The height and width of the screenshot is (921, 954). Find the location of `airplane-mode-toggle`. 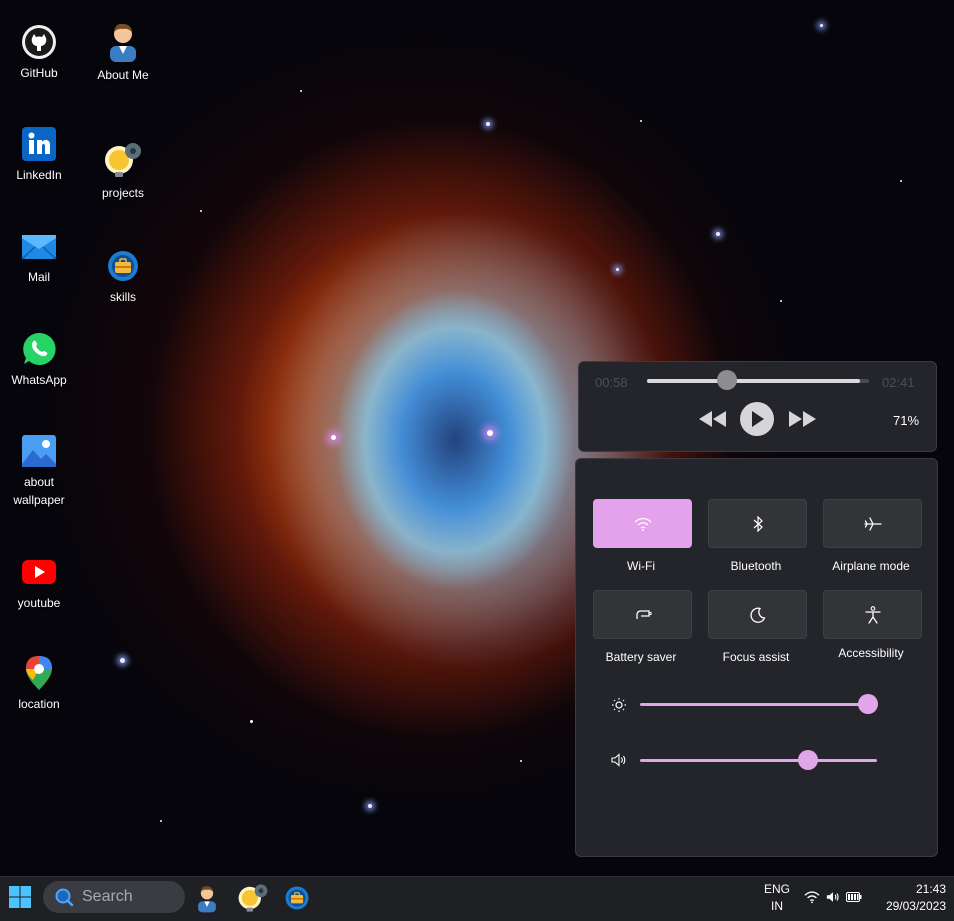

airplane-mode-toggle is located at coordinates (872, 523).